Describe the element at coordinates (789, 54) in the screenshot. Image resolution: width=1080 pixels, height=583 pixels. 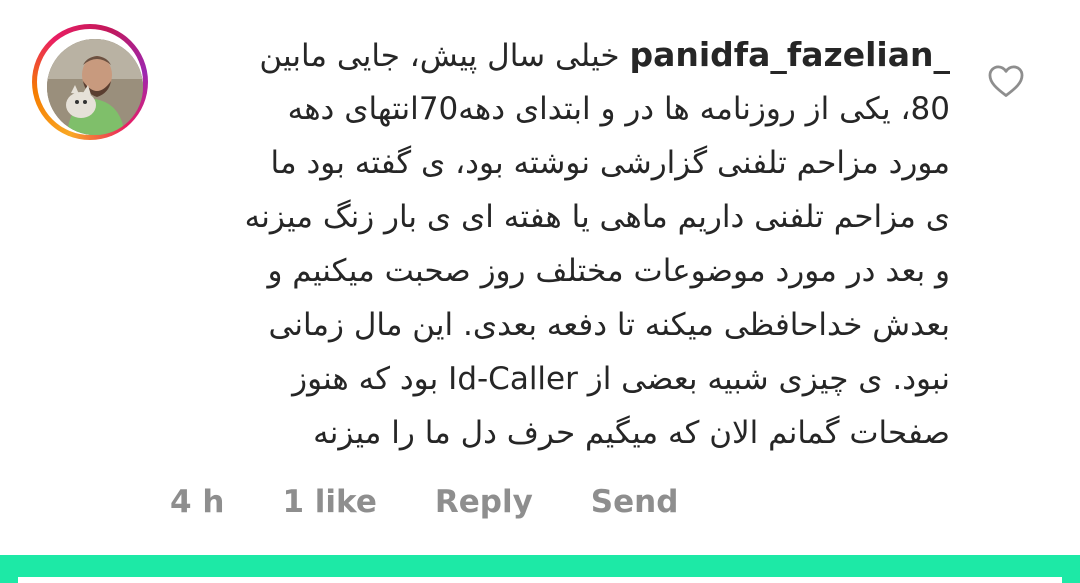
I see `username: panidfa_fazelian_` at that location.